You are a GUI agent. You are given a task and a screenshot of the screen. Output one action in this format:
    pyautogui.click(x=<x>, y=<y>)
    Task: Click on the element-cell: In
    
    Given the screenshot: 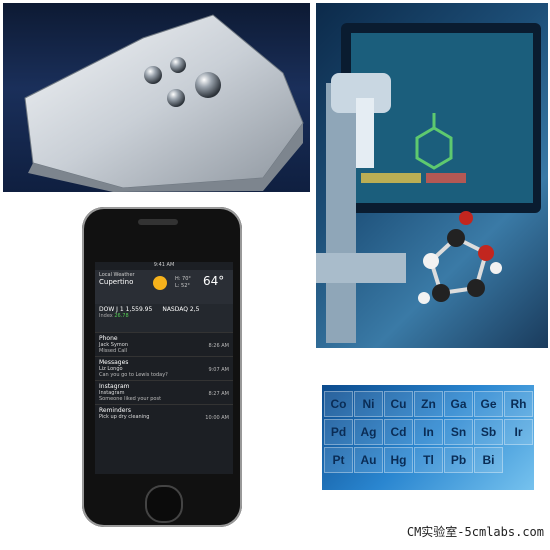 What is the action you would take?
    pyautogui.click(x=428, y=432)
    